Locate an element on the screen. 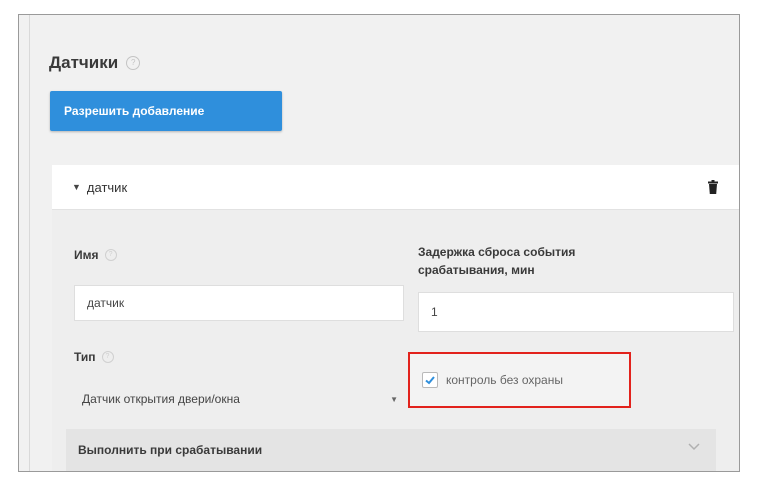  frame-divider is located at coordinates (29, 243).